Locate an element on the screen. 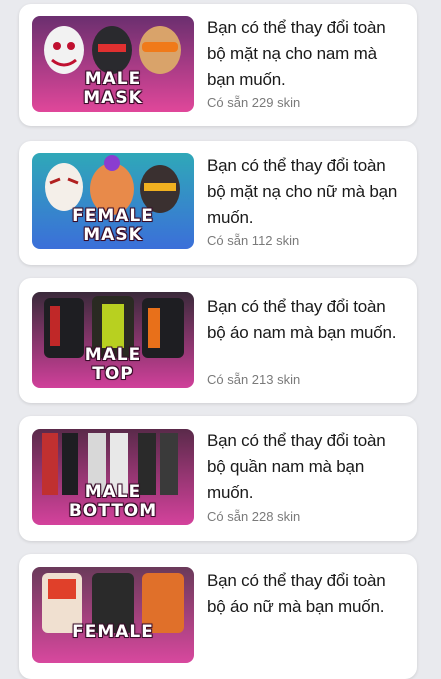 The height and width of the screenshot is (679, 441). female-top-thumbnail: FEMALE is located at coordinates (113, 615).